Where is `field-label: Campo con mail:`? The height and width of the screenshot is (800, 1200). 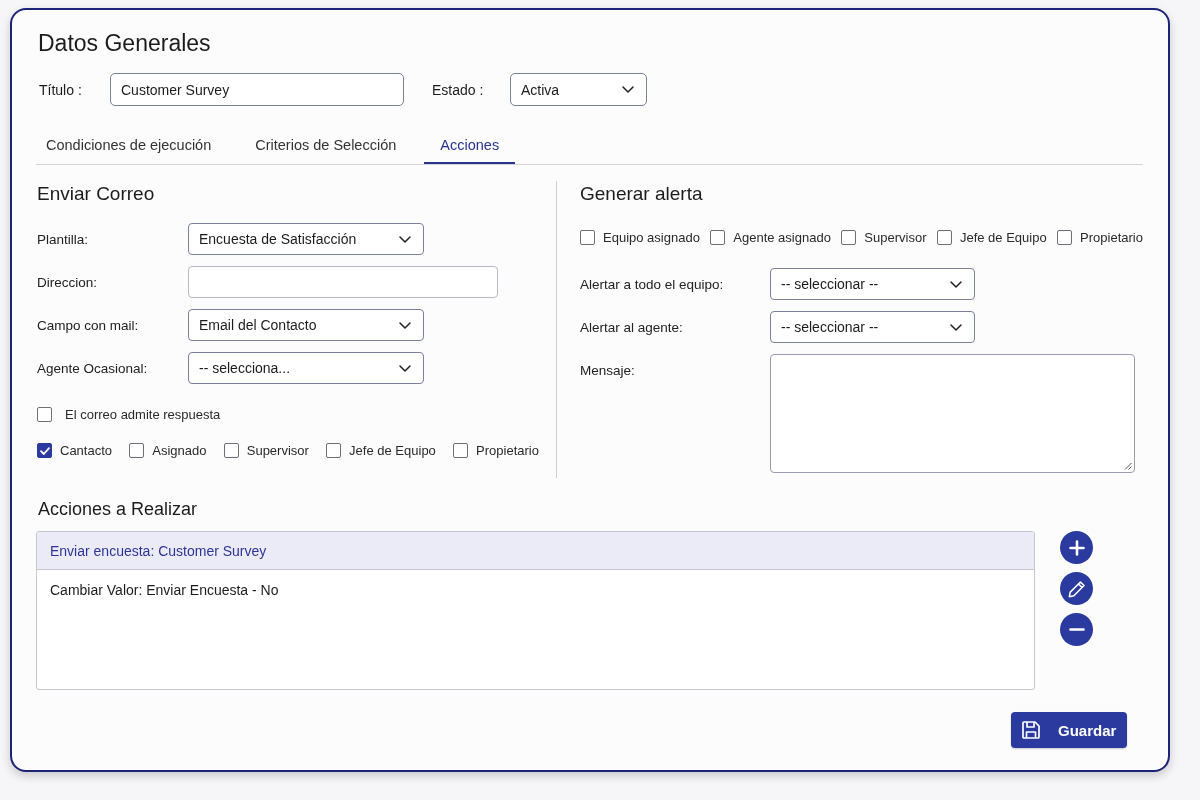 field-label: Campo con mail: is located at coordinates (88, 325).